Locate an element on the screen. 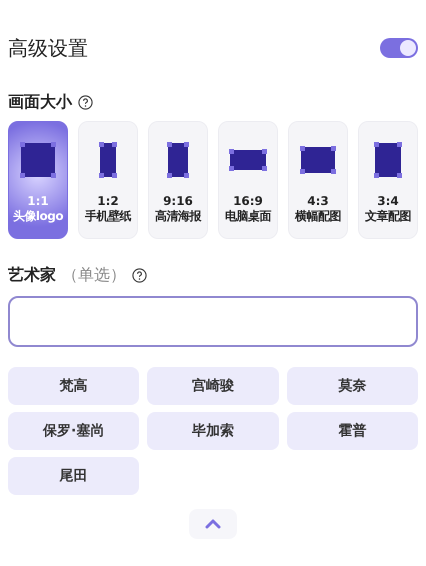 The width and height of the screenshot is (426, 566). toggle-switch is located at coordinates (399, 48).